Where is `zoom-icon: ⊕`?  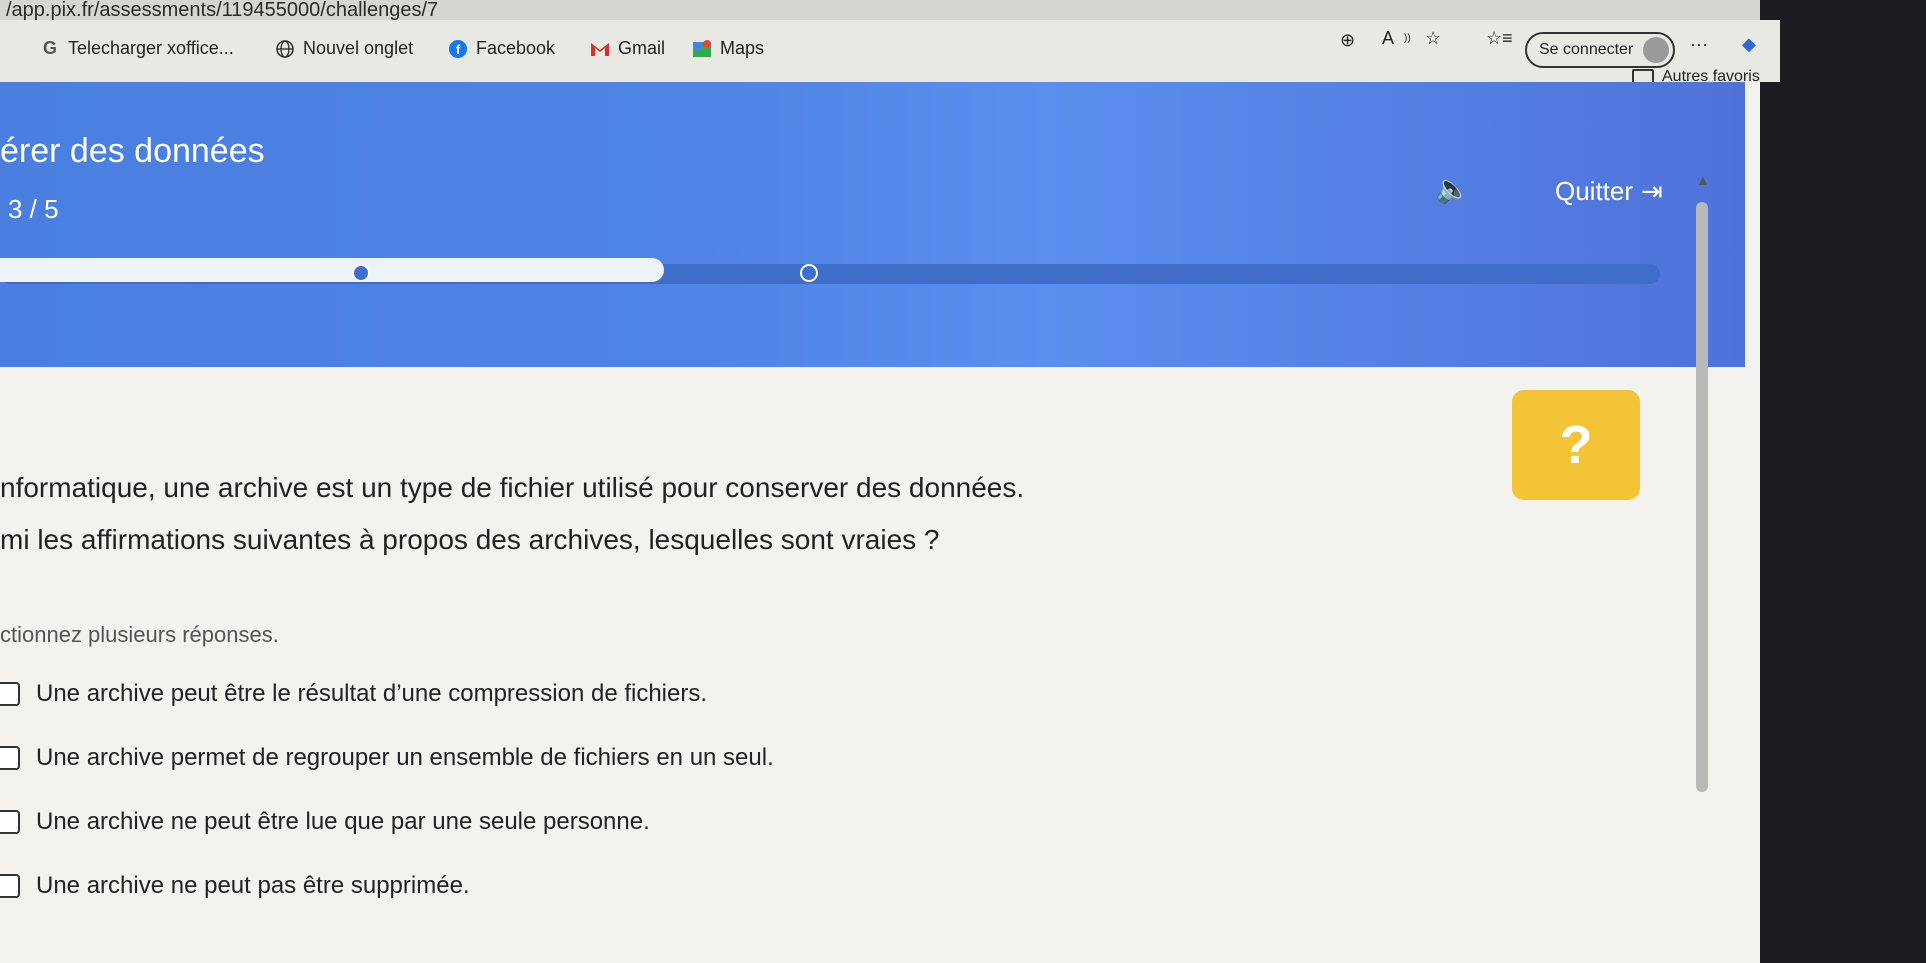 zoom-icon: ⊕ is located at coordinates (1347, 40).